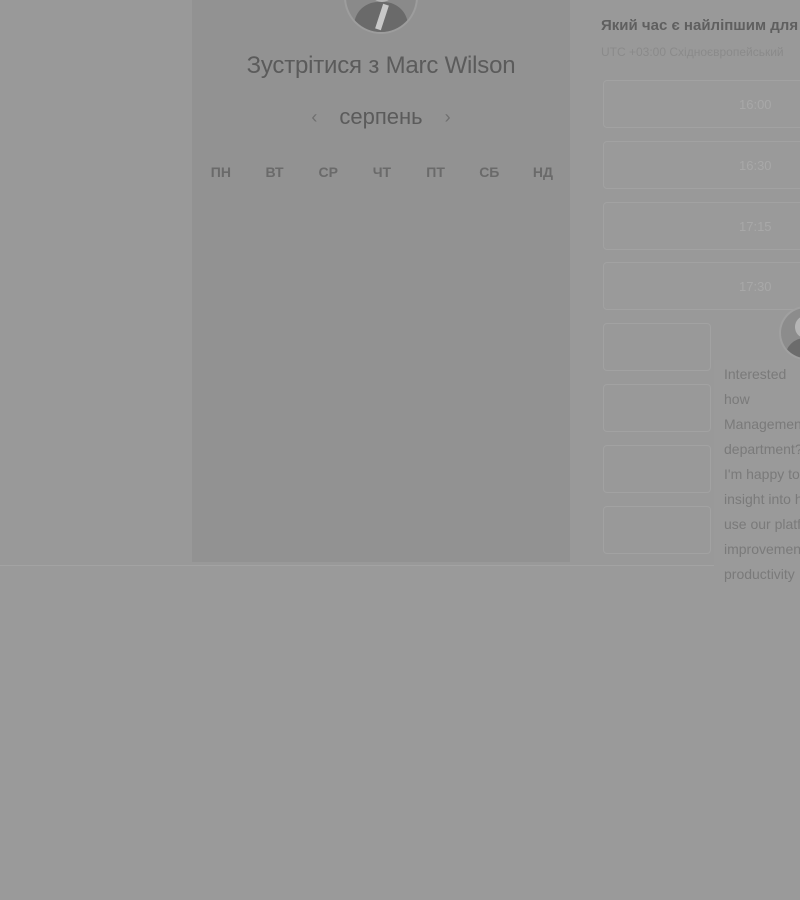 This screenshot has height=900, width=800. I want to click on avatar-head, so click(797, 327).